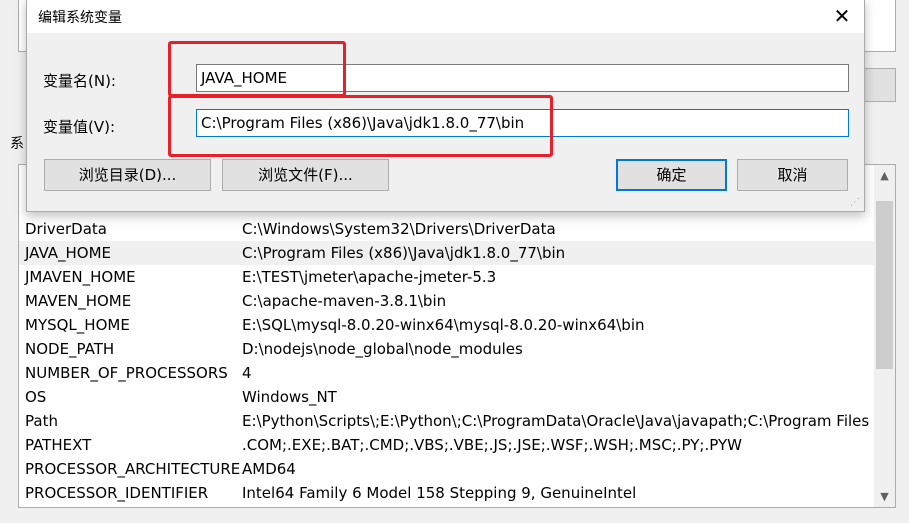  What do you see at coordinates (41, 421) in the screenshot?
I see `variable-name-cell: Path` at bounding box center [41, 421].